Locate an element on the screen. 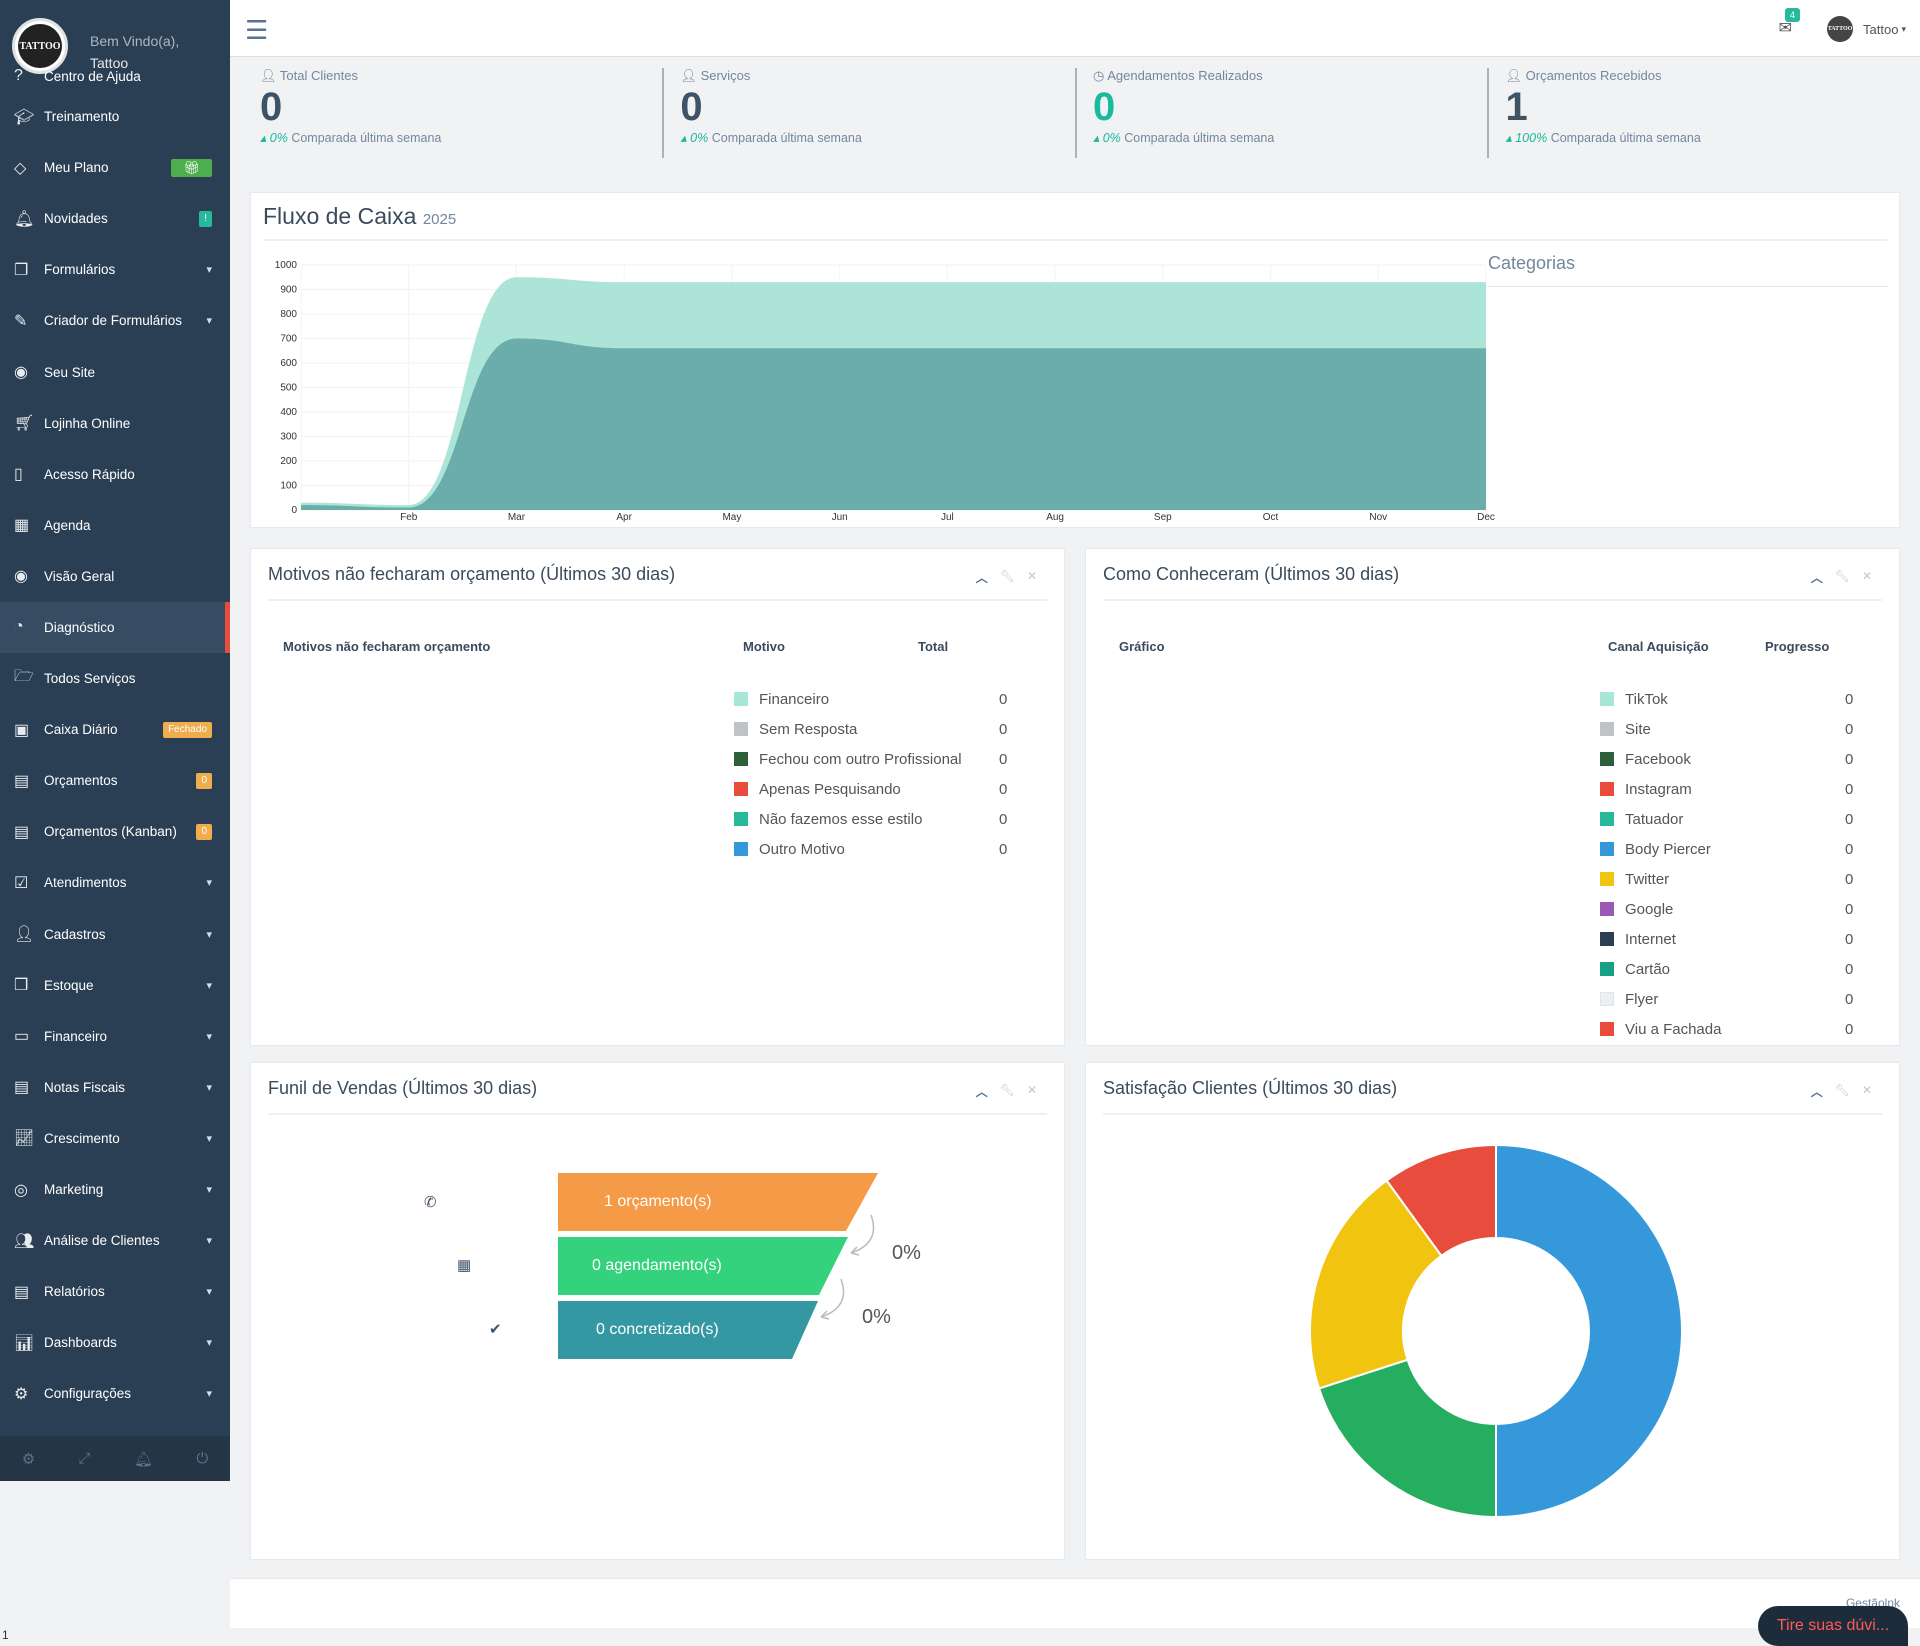  sidebar-item-estoque: ❒ Estoque ▾ is located at coordinates (115, 985).